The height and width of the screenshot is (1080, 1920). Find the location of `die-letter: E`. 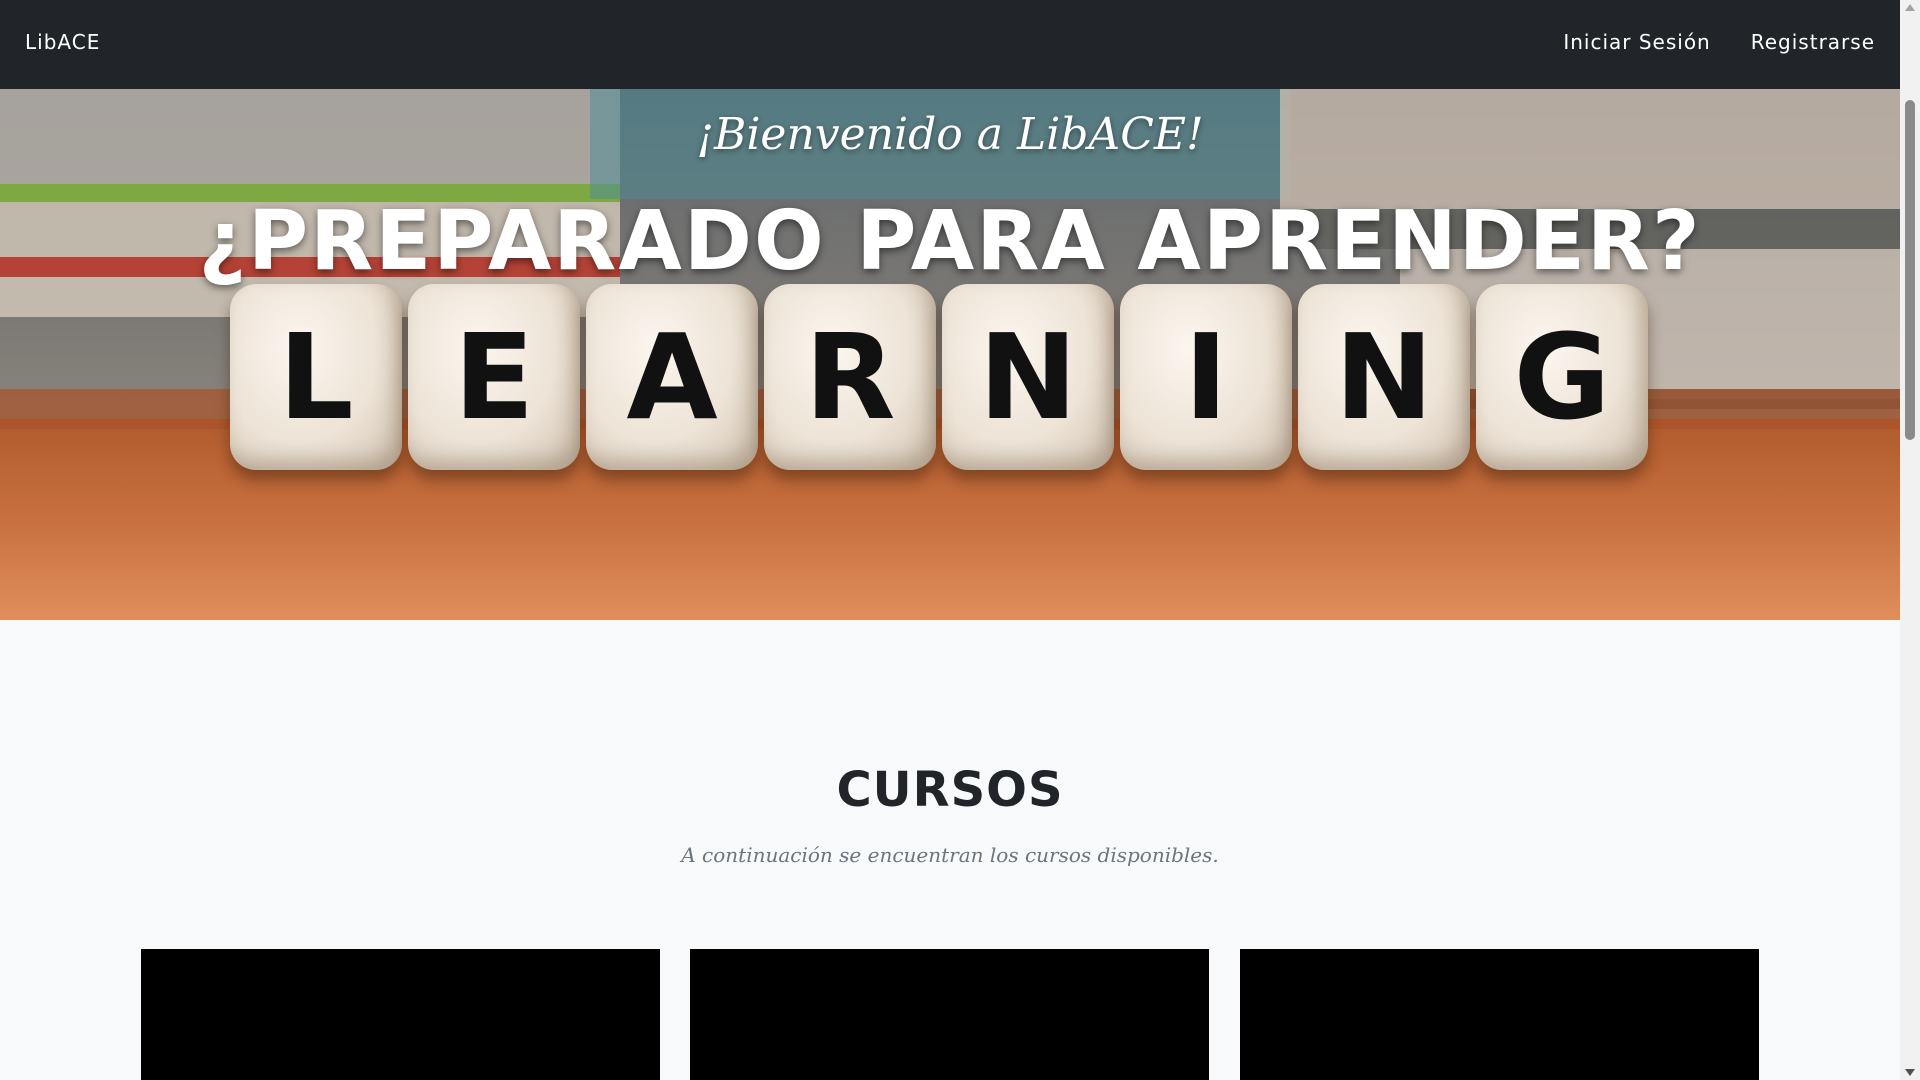

die-letter: E is located at coordinates (494, 377).